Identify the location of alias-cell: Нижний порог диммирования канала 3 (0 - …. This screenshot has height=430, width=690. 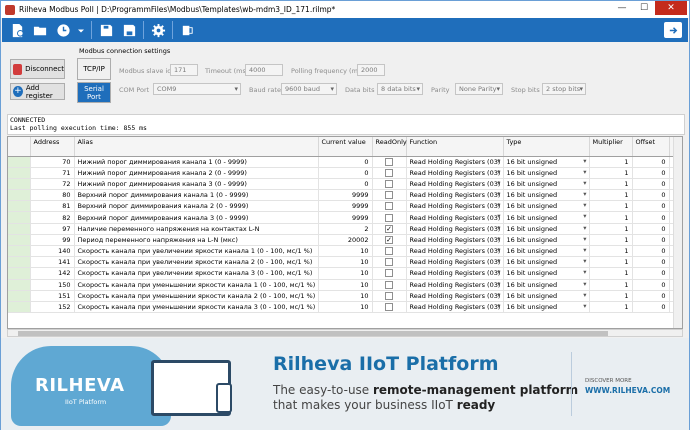
(196, 184).